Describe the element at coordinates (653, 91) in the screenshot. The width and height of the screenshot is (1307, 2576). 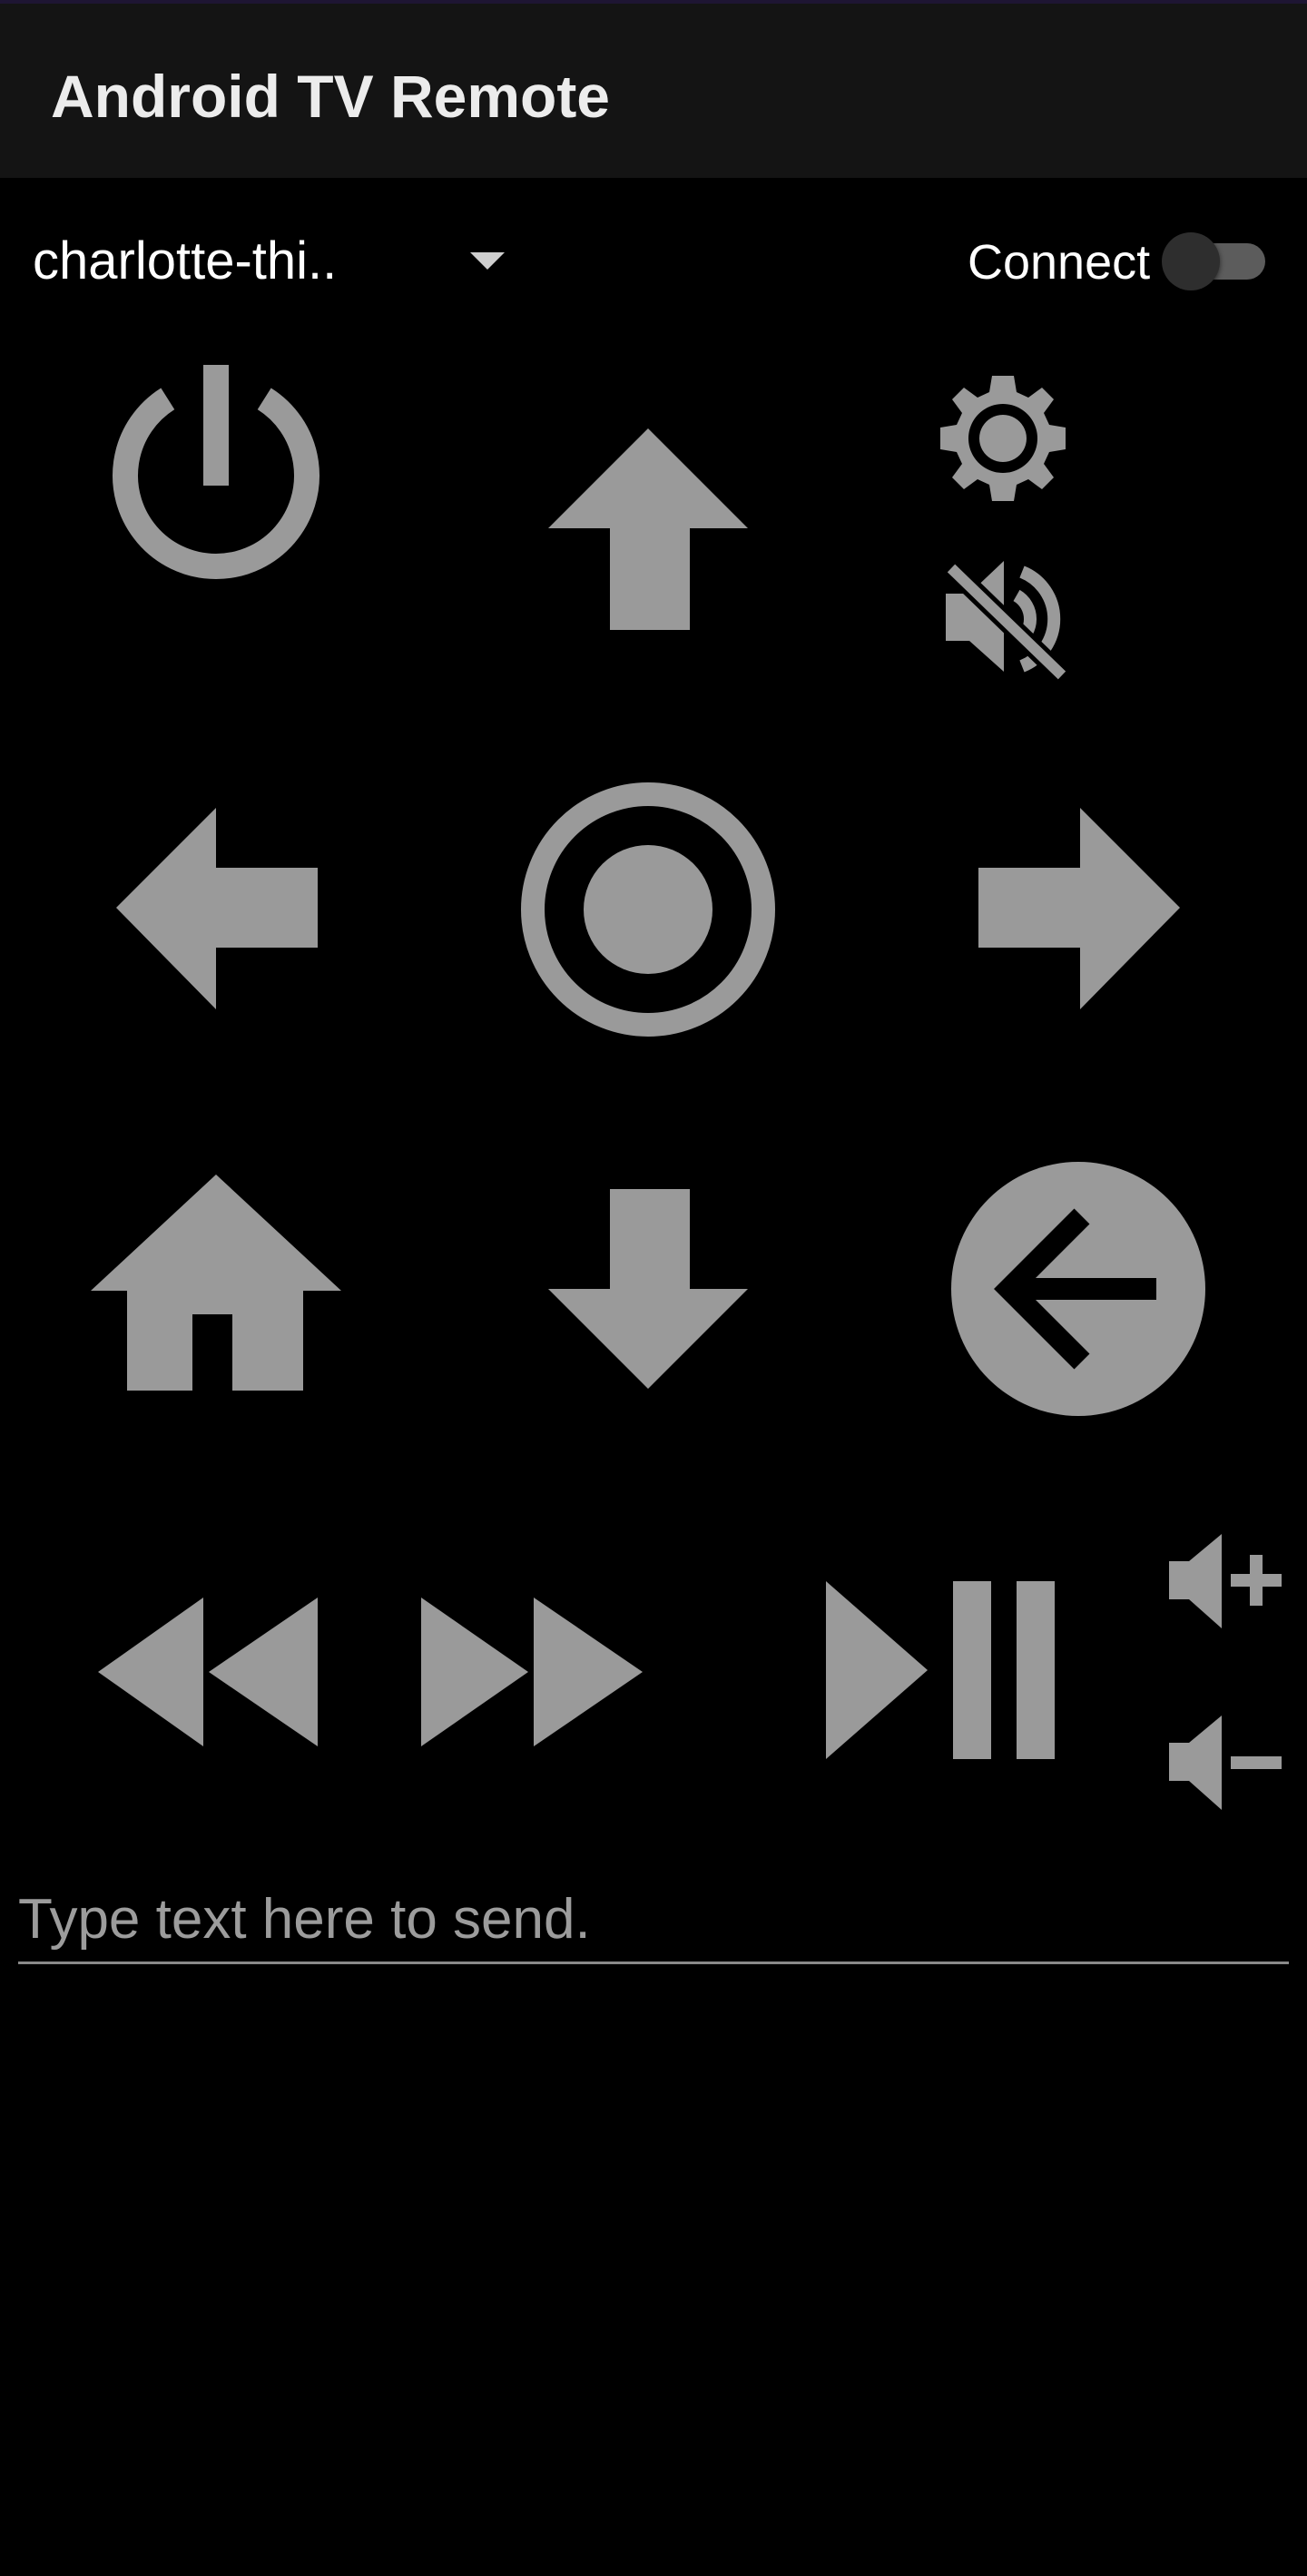
I see `app-bar: Android TV Remote` at that location.